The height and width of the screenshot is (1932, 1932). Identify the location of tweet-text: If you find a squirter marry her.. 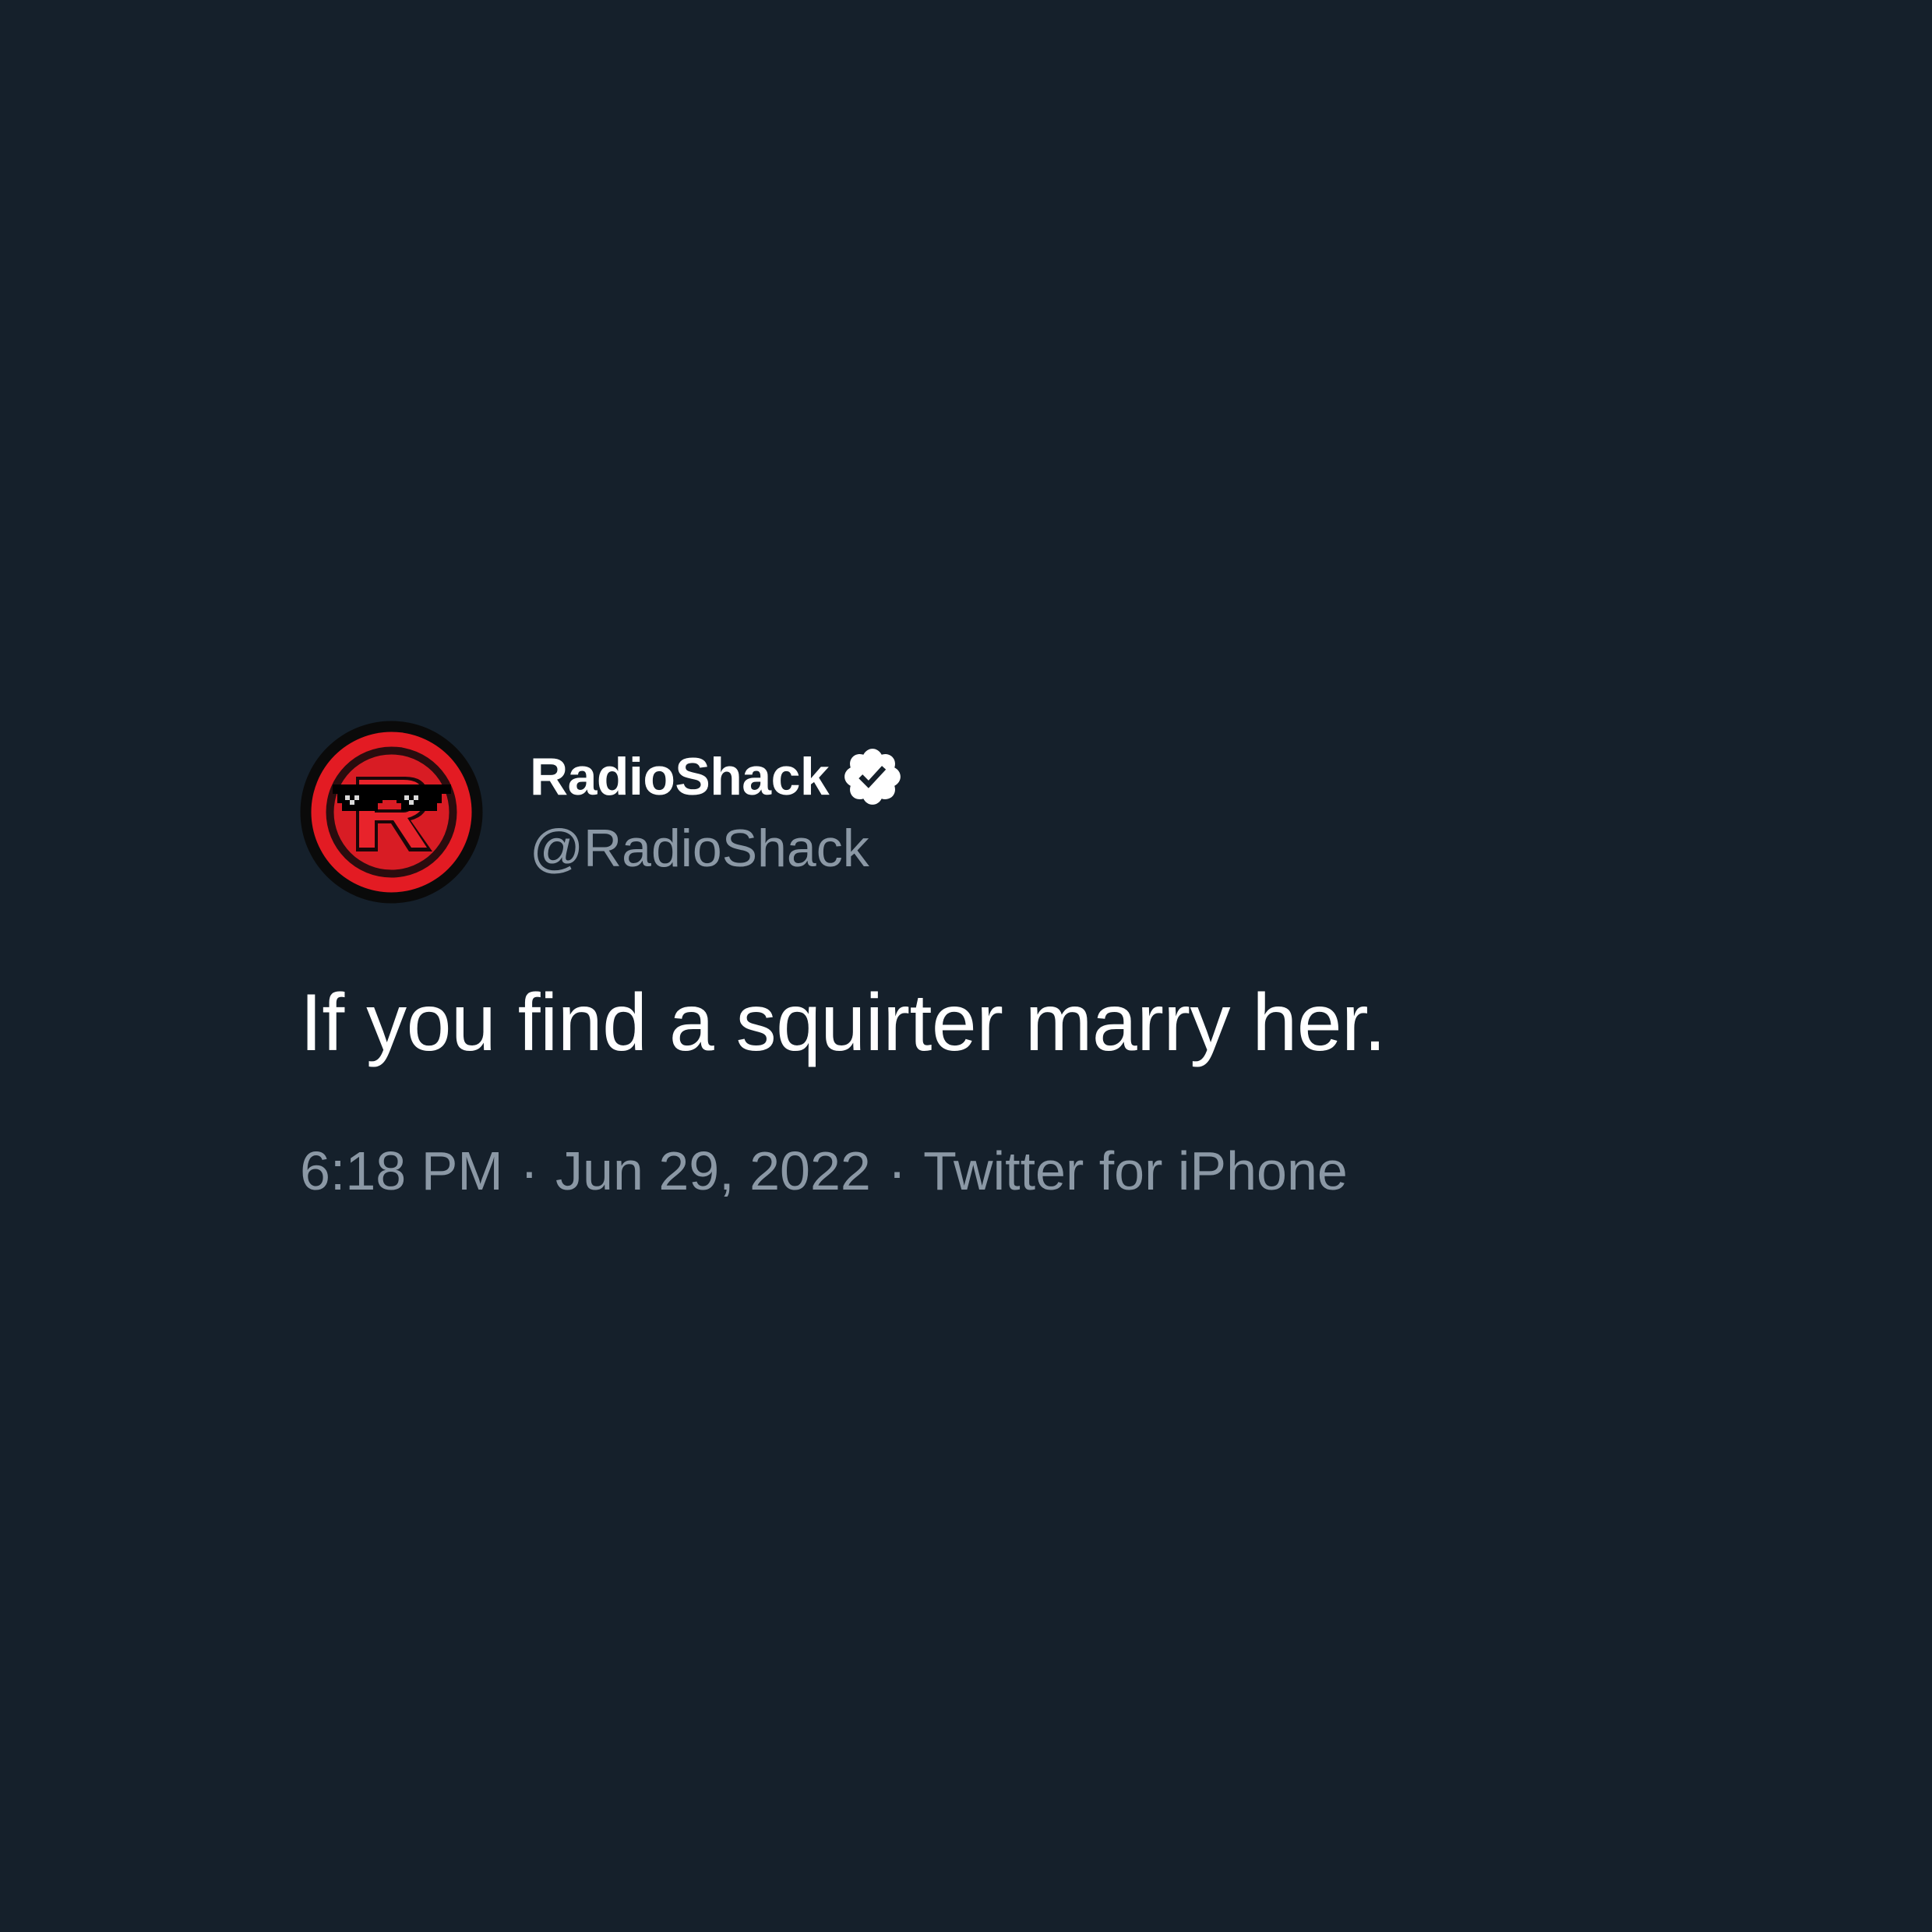
(843, 1023).